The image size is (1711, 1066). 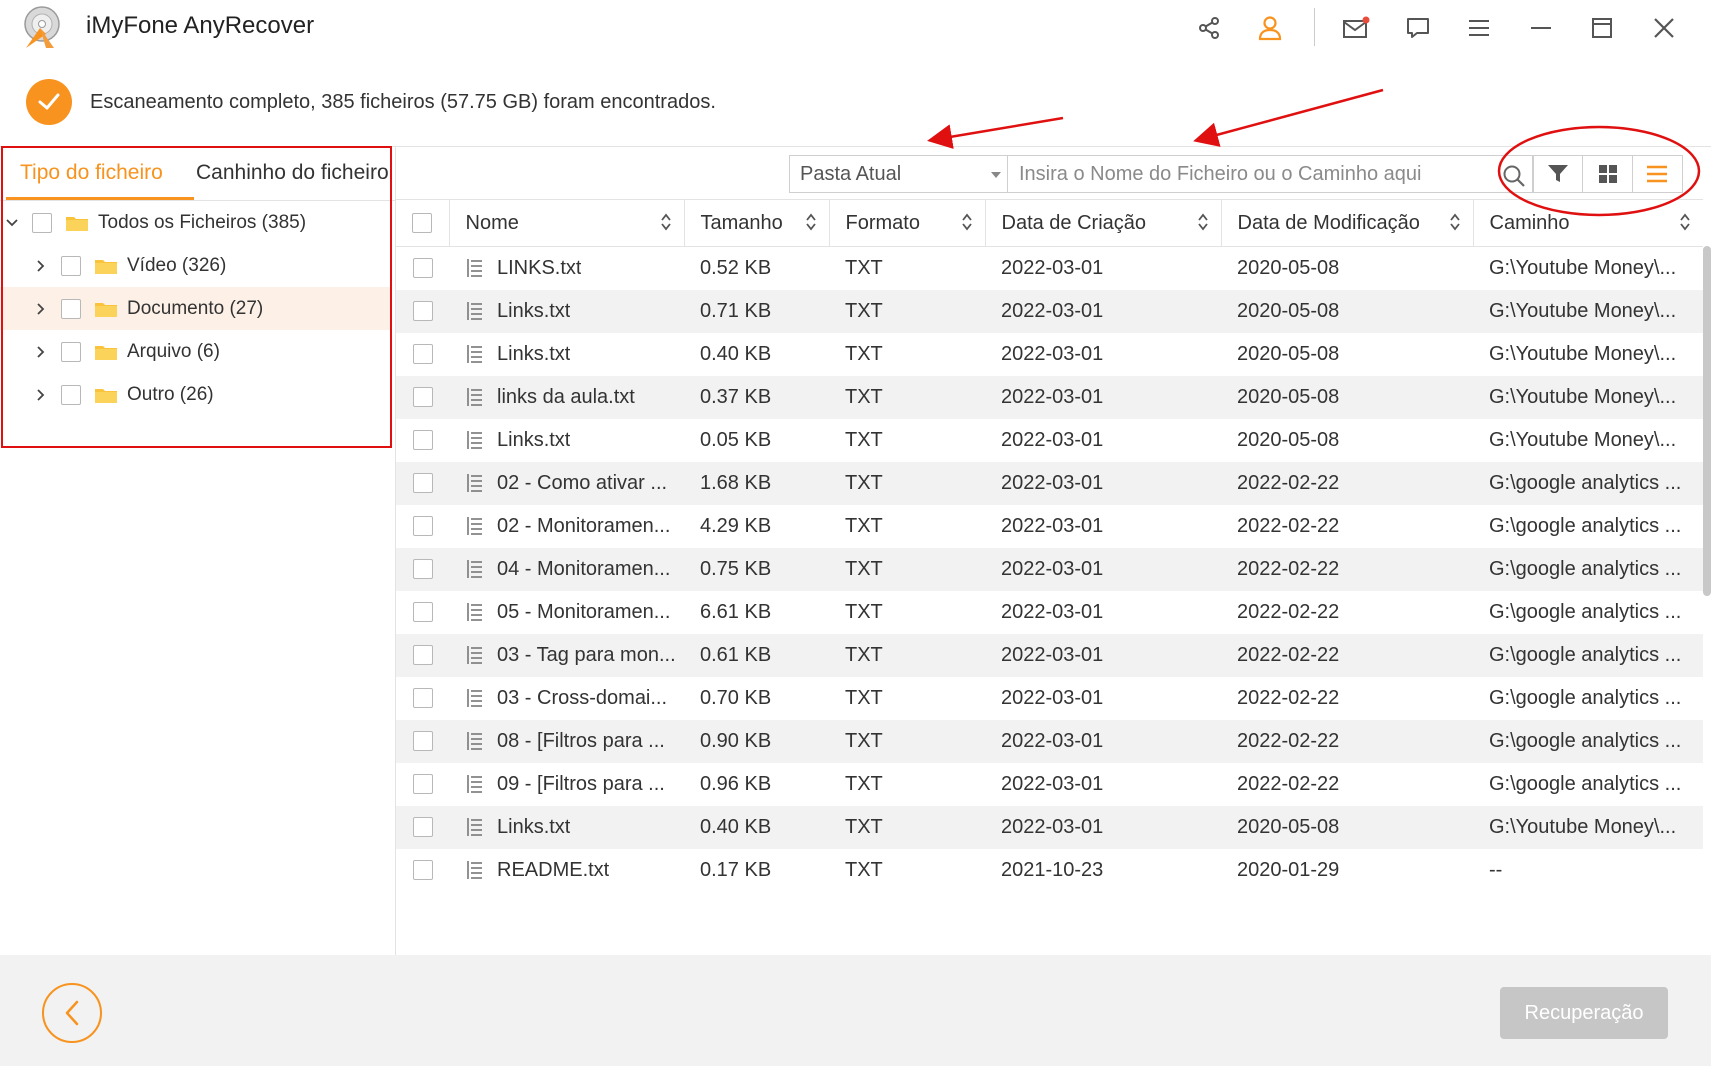 I want to click on mail-icon, so click(x=1356, y=28).